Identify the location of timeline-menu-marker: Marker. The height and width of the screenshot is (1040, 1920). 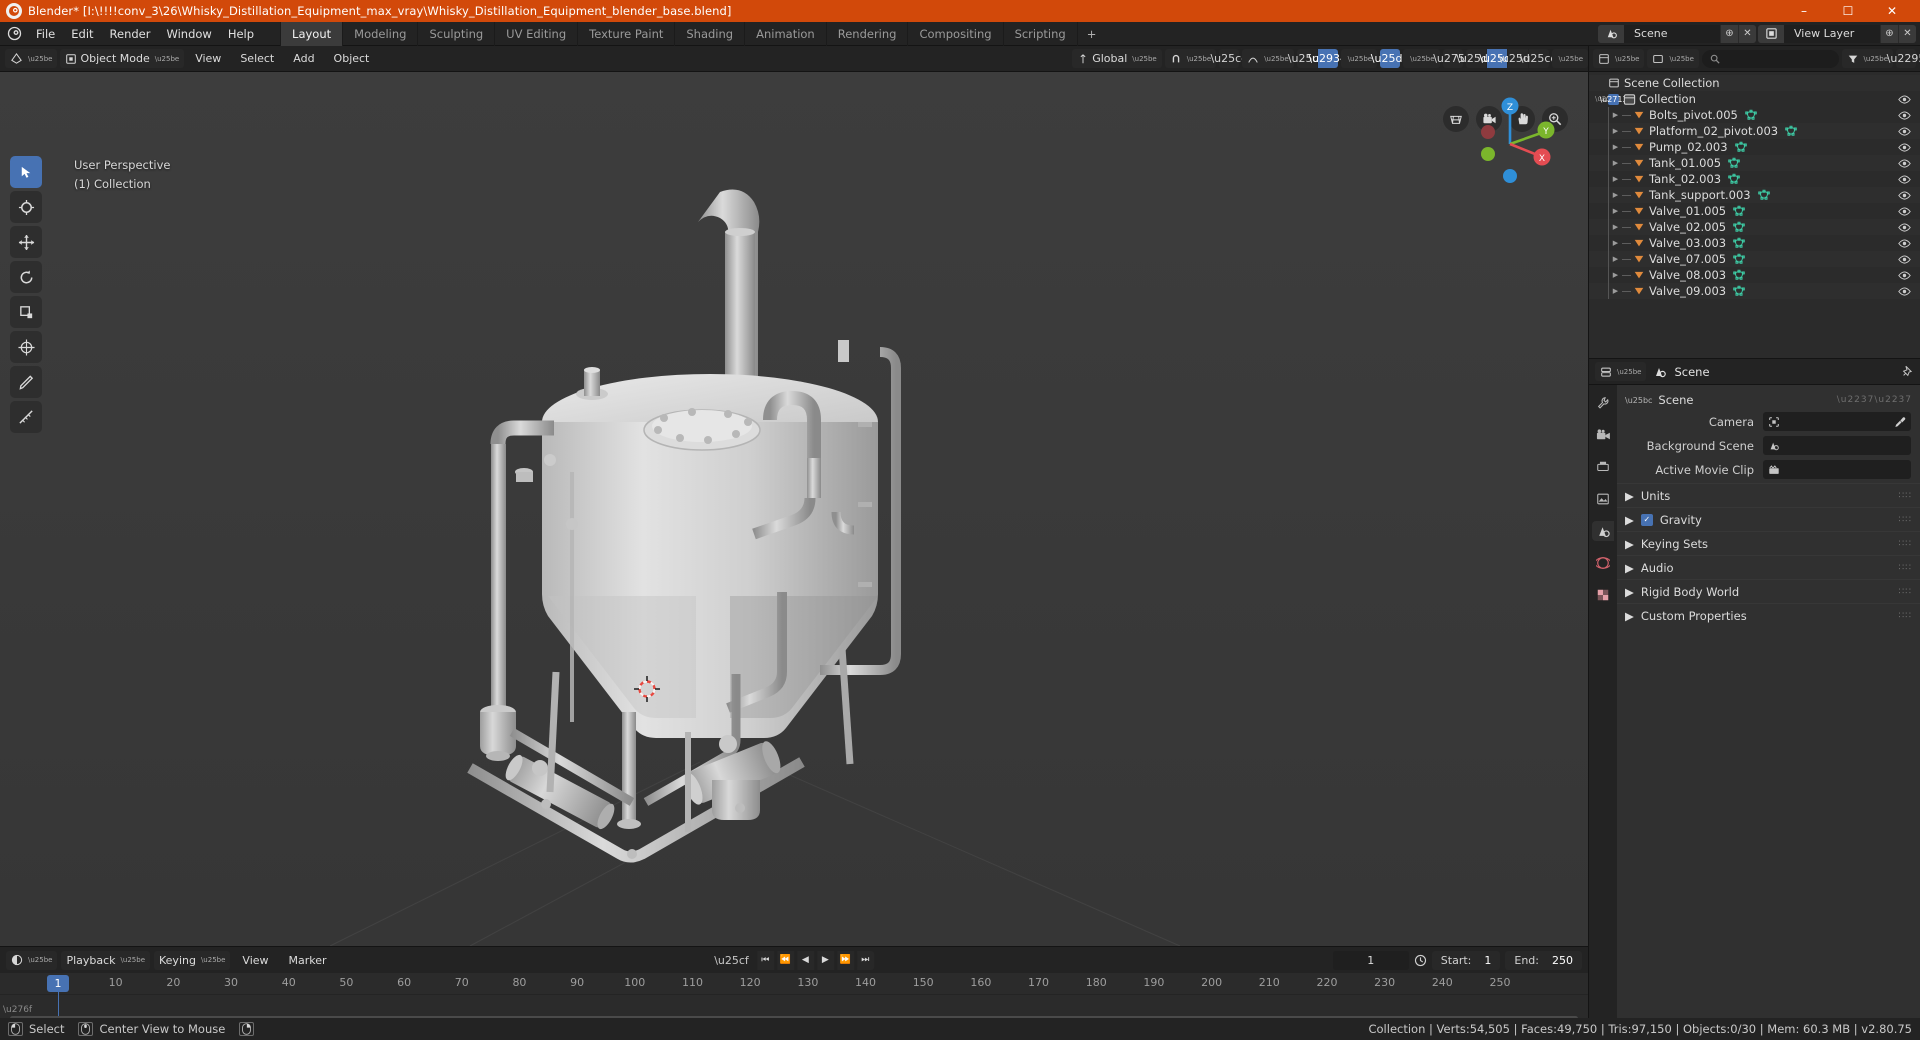
(308, 960).